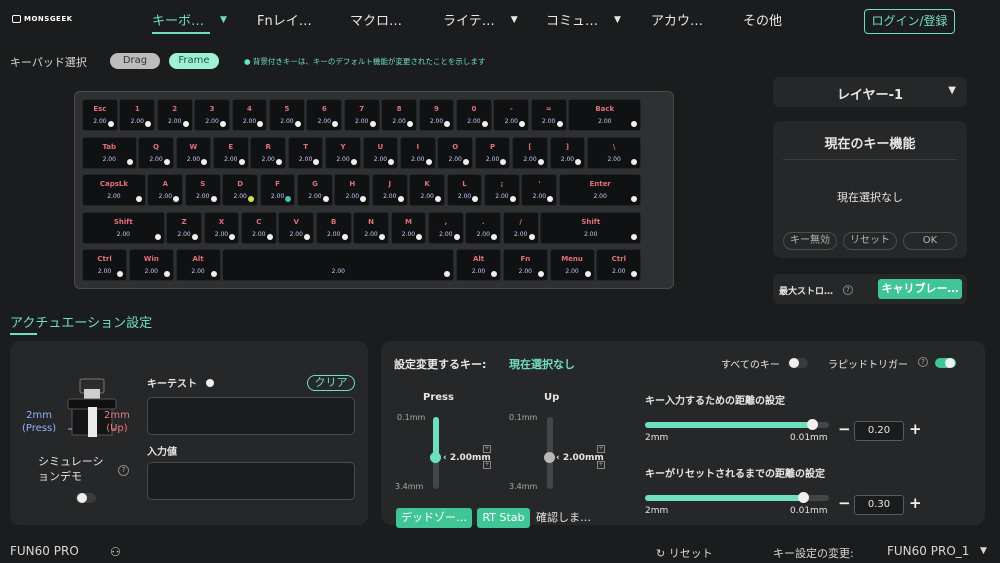  What do you see at coordinates (879, 431) in the screenshot?
I see `actuation-value-input: 0.20` at bounding box center [879, 431].